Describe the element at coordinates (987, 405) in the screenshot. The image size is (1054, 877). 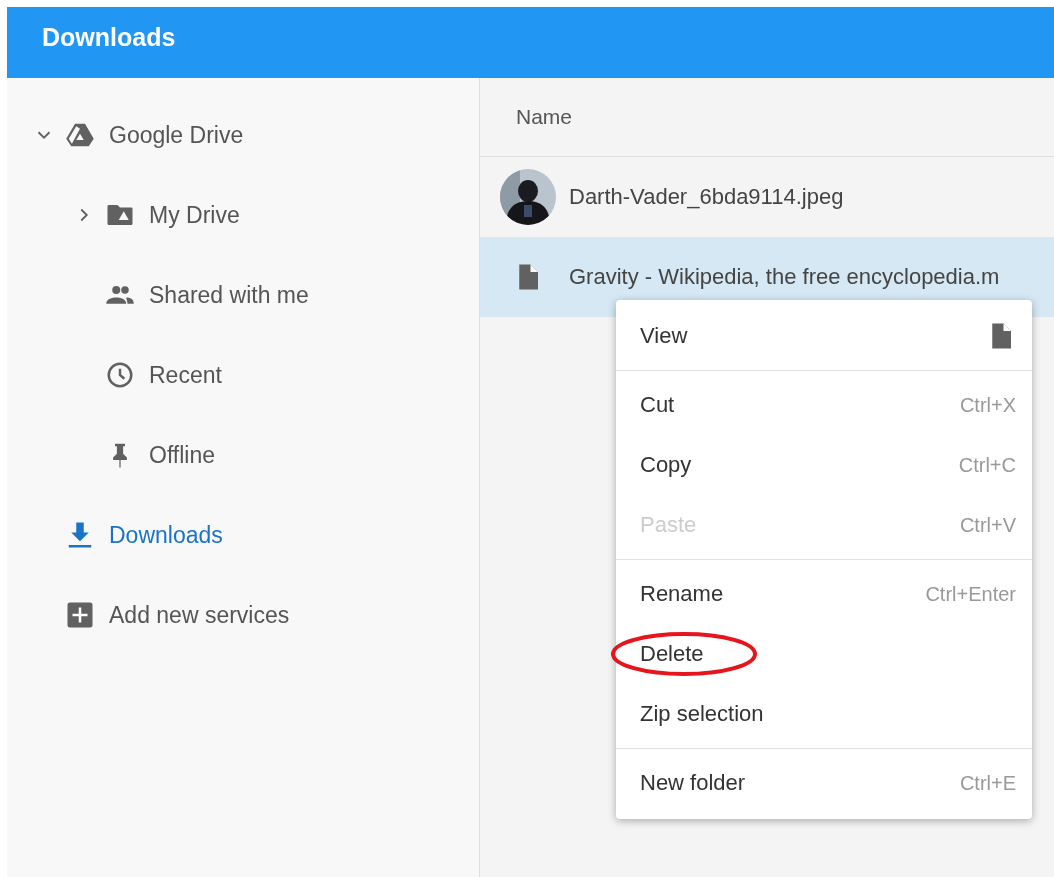
I see `shortcut-label: Ctrl+X` at that location.